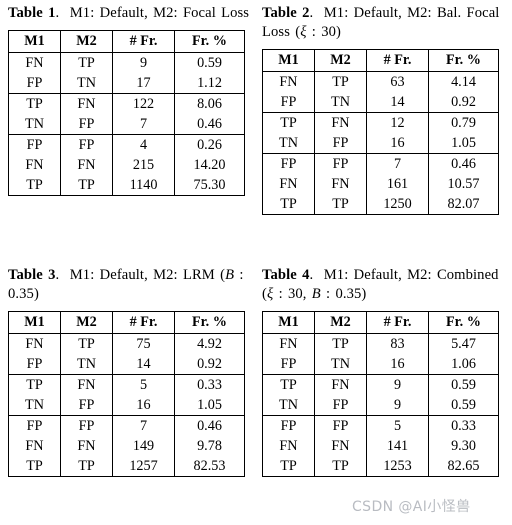  What do you see at coordinates (147, 275) in the screenshot?
I see `table-3-caption-text: M1: Default, M2: LRM (` at bounding box center [147, 275].